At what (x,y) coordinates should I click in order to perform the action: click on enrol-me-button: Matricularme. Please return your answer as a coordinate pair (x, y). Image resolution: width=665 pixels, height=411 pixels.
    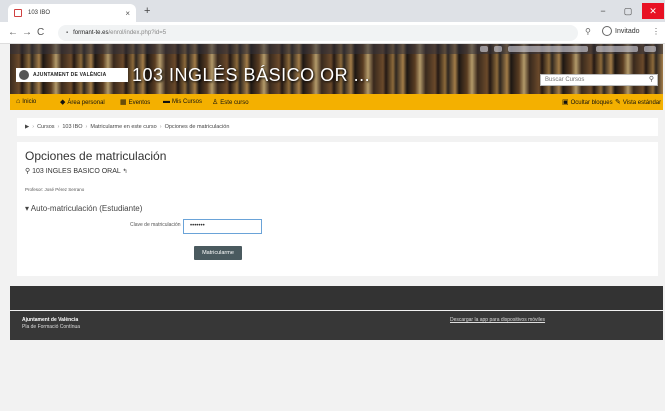
    Looking at the image, I should click on (218, 253).